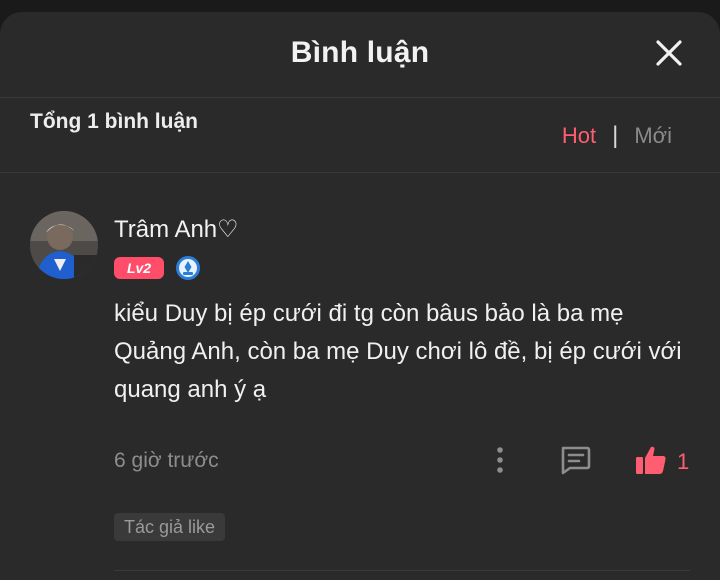  I want to click on author-liked-badge: Tác giả like, so click(170, 527).